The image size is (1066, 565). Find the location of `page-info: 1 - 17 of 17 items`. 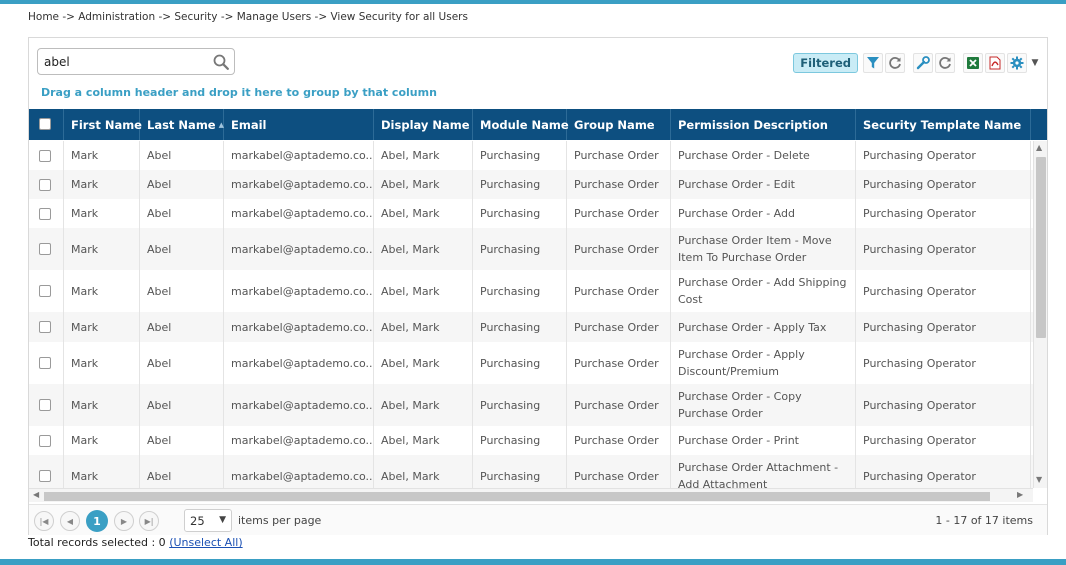

page-info: 1 - 17 of 17 items is located at coordinates (984, 520).